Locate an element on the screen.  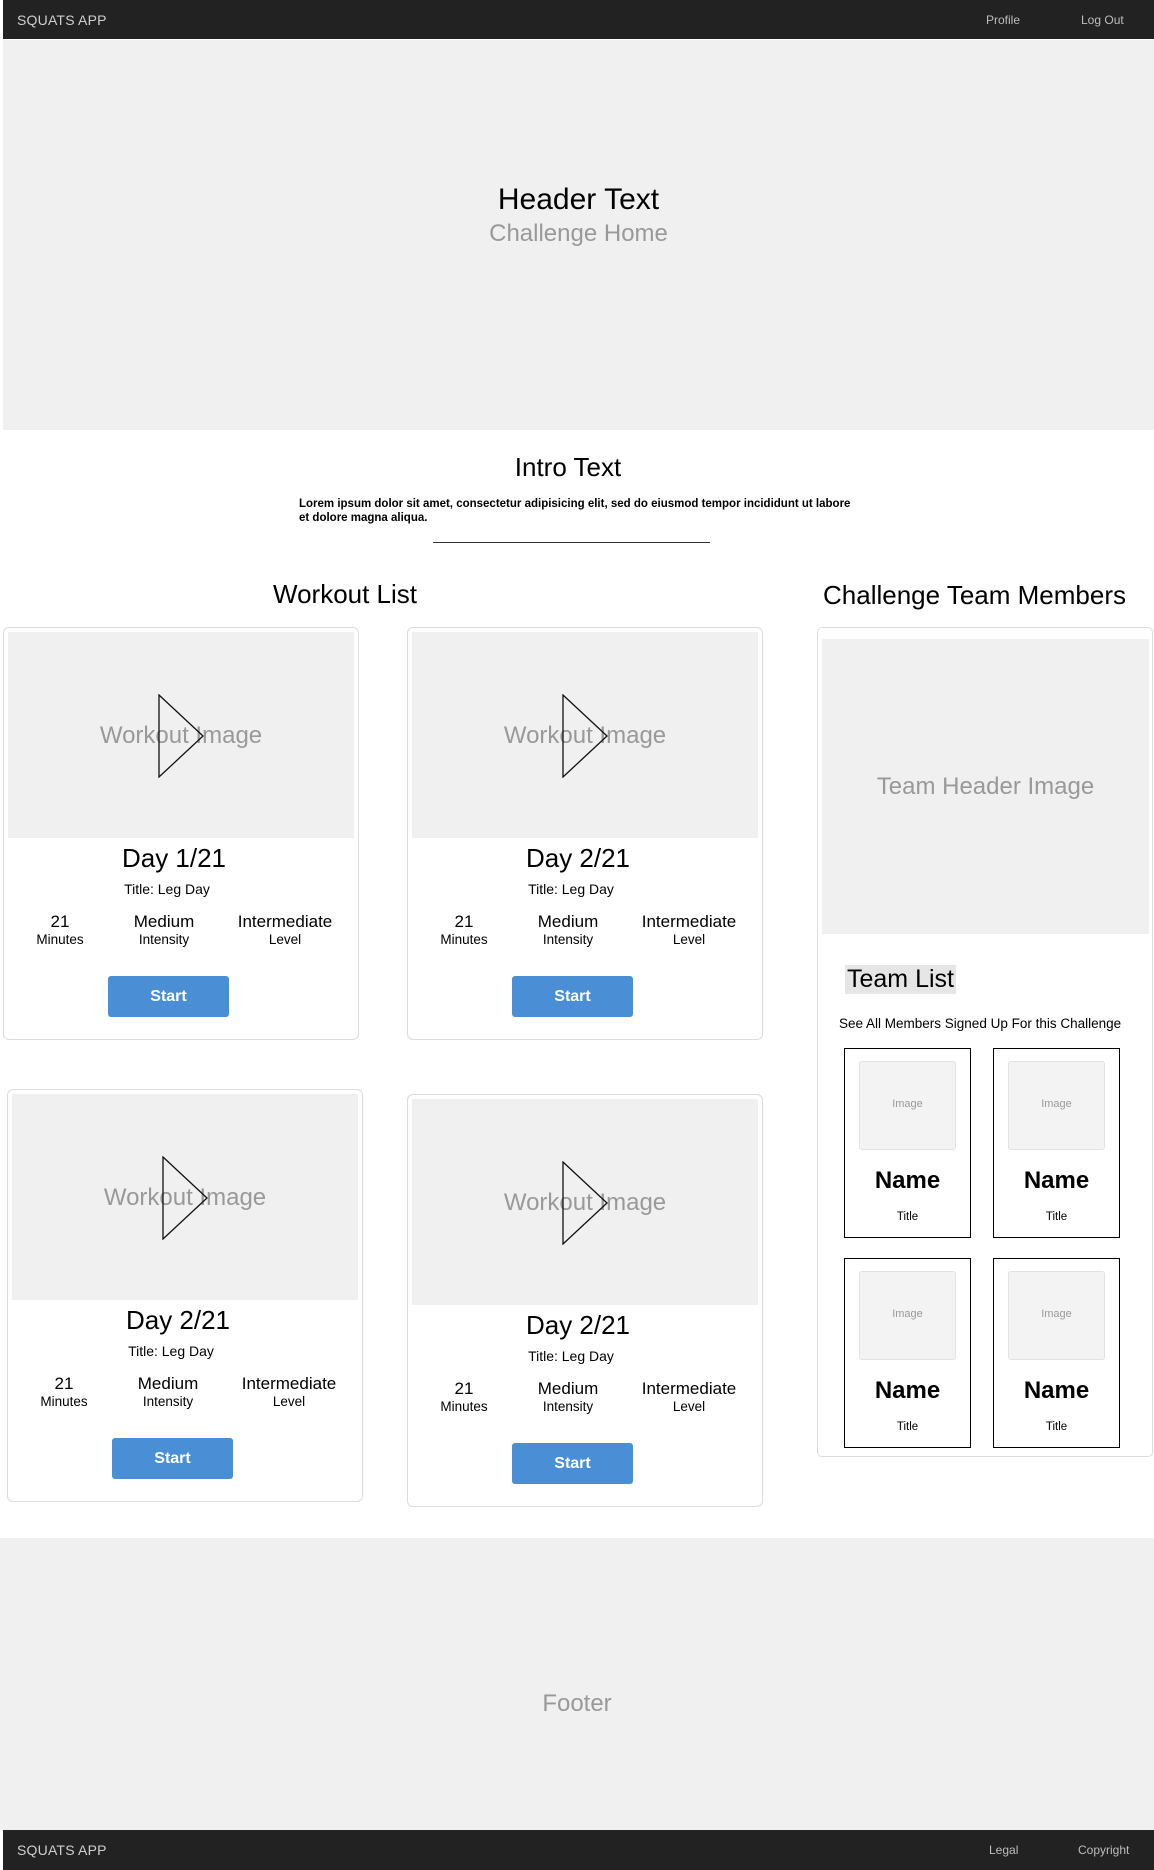
team-list-title: Team List is located at coordinates (900, 979).